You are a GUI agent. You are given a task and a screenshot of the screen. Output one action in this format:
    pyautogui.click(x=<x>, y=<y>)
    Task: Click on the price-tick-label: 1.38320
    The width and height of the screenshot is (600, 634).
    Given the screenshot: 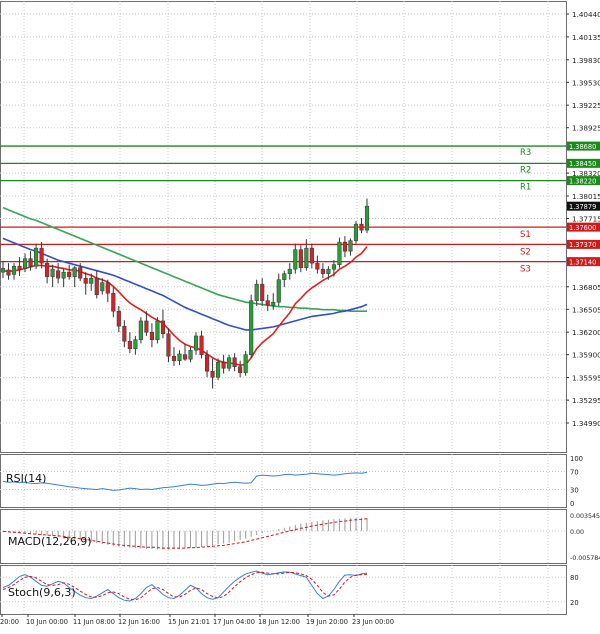 What is the action you would take?
    pyautogui.click(x=586, y=173)
    